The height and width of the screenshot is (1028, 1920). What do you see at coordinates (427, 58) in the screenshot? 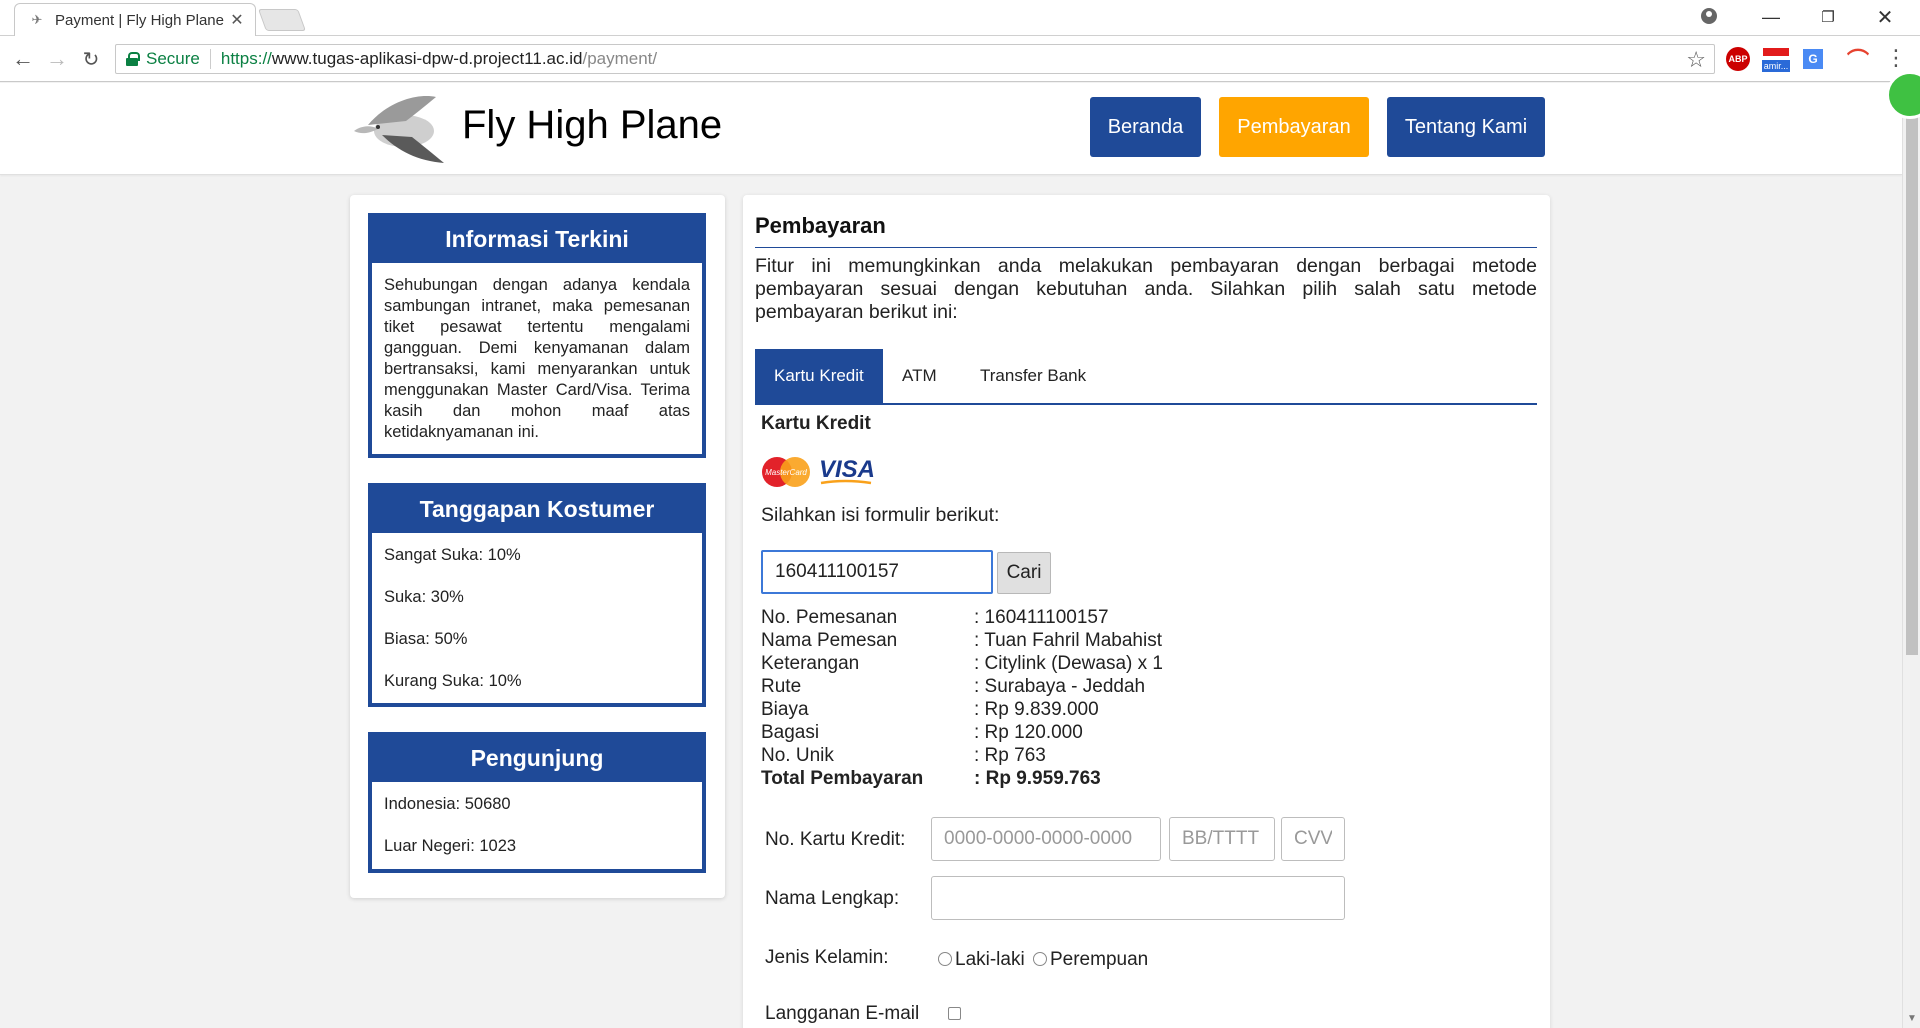
I see `url-host: www.tugas-aplikasi-dpw-d.project11.ac.id` at bounding box center [427, 58].